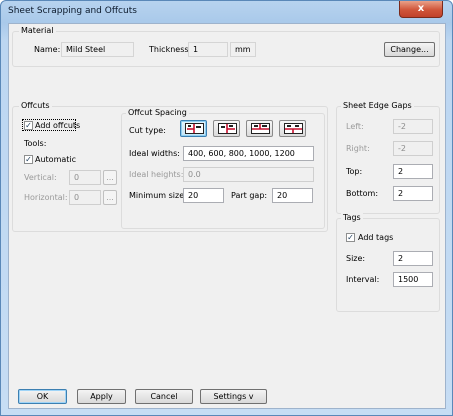 The height and width of the screenshot is (416, 453). I want to click on tags-group: Tags ✓ Add tags Size: 2 Interval: 1500, so click(388, 262).